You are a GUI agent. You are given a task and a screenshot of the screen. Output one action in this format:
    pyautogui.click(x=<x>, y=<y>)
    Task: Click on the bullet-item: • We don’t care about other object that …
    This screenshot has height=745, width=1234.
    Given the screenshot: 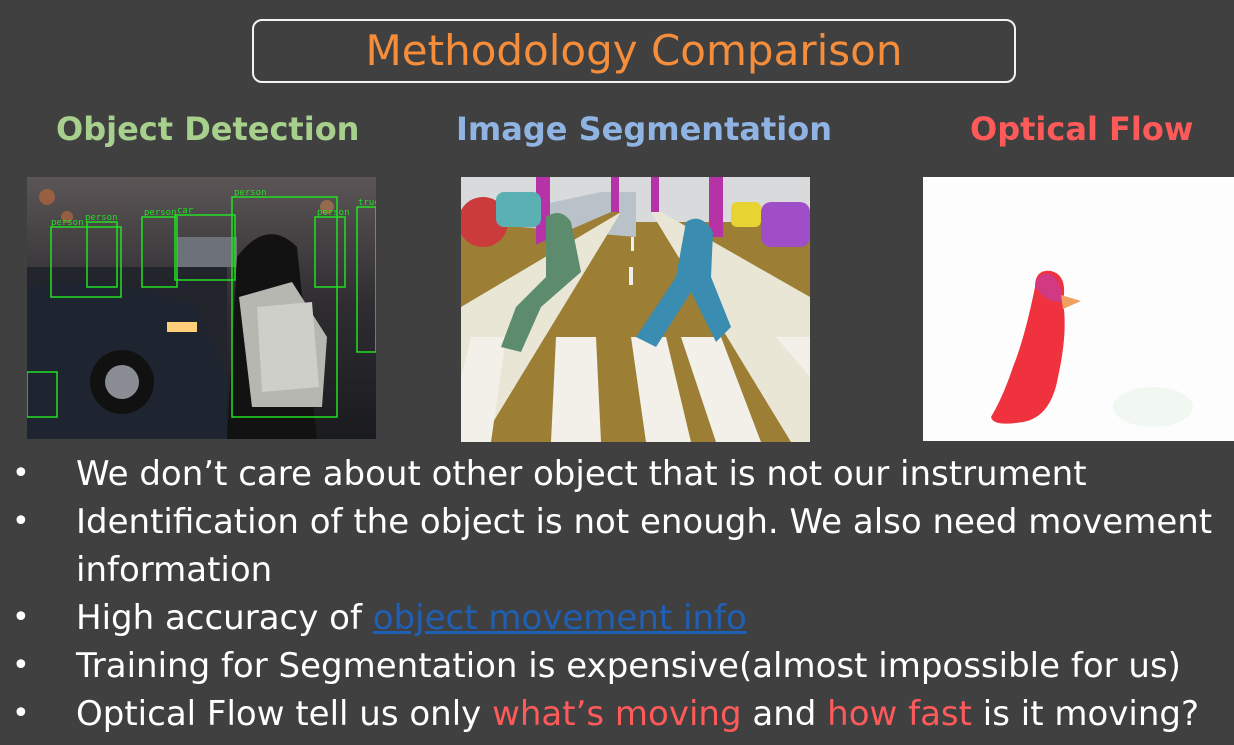 What is the action you would take?
    pyautogui.click(x=617, y=474)
    